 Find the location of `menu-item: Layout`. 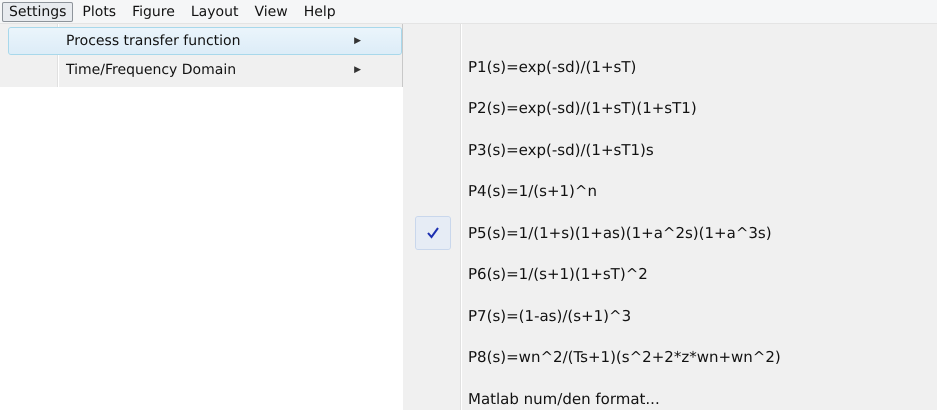

menu-item: Layout is located at coordinates (215, 12).